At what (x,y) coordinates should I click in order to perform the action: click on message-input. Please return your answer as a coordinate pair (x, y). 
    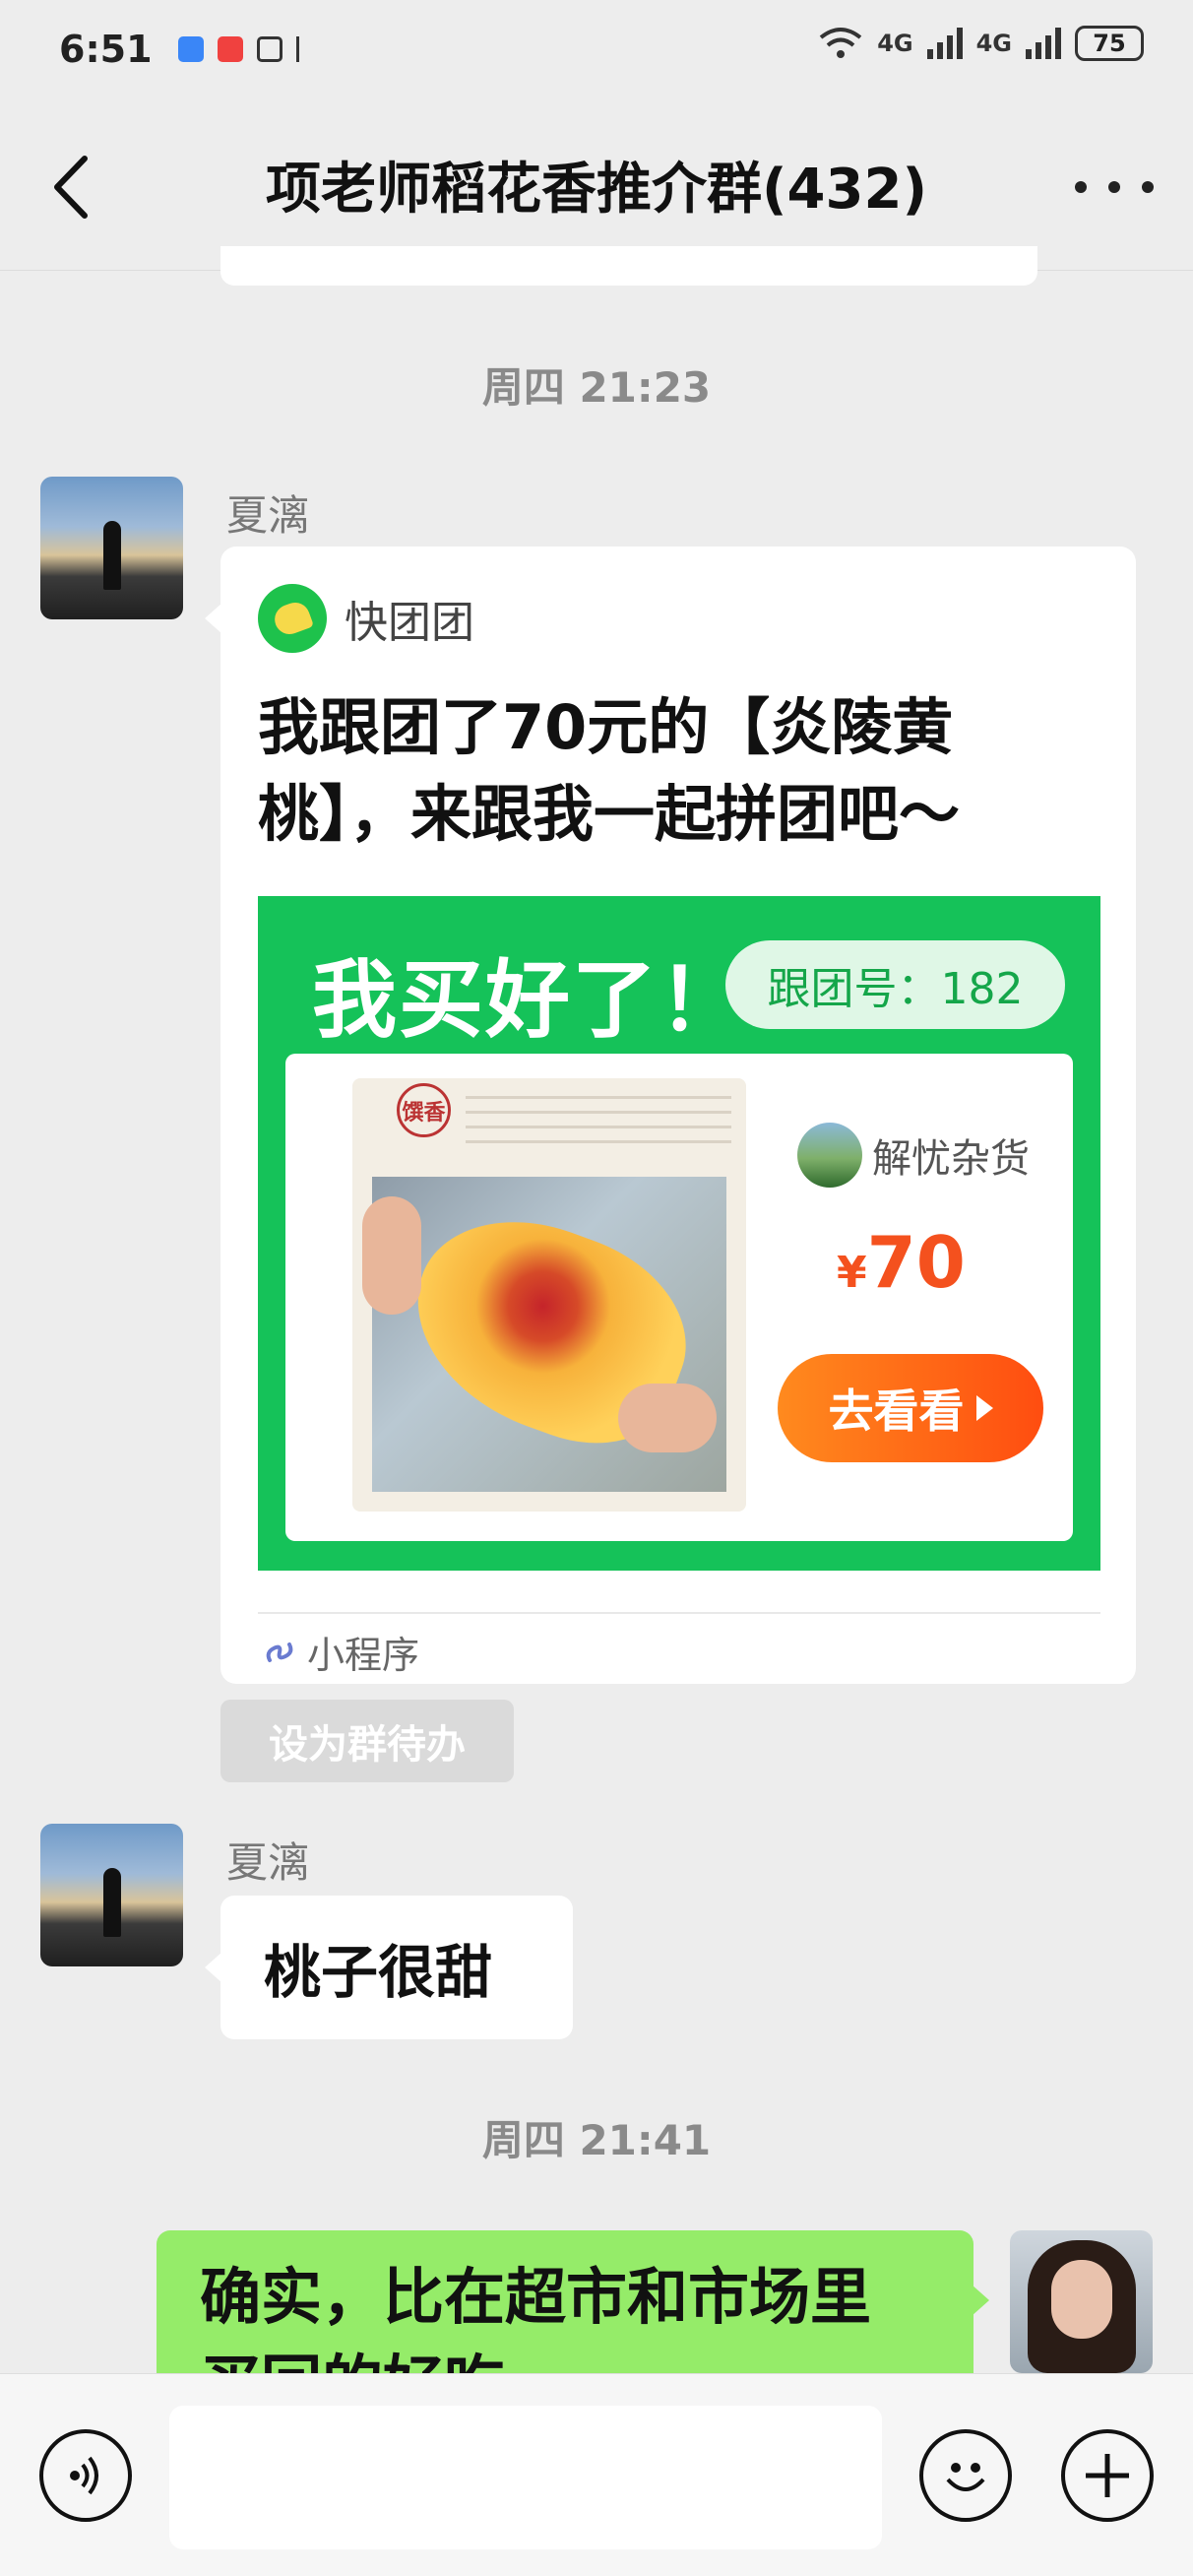
    Looking at the image, I should click on (525, 2477).